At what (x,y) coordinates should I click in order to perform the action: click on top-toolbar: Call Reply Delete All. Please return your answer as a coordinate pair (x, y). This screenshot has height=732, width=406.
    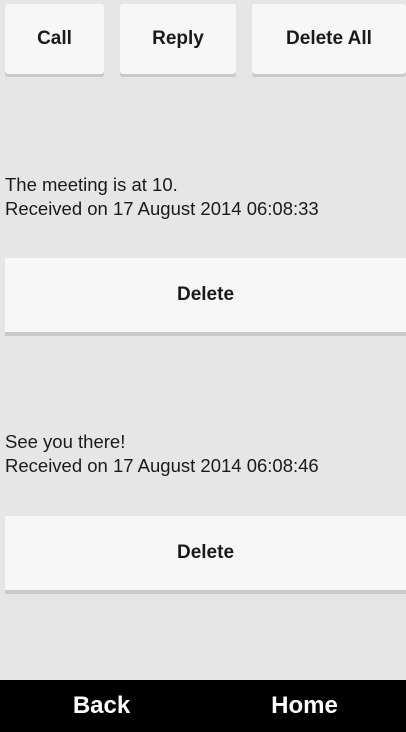
    Looking at the image, I should click on (203, 40).